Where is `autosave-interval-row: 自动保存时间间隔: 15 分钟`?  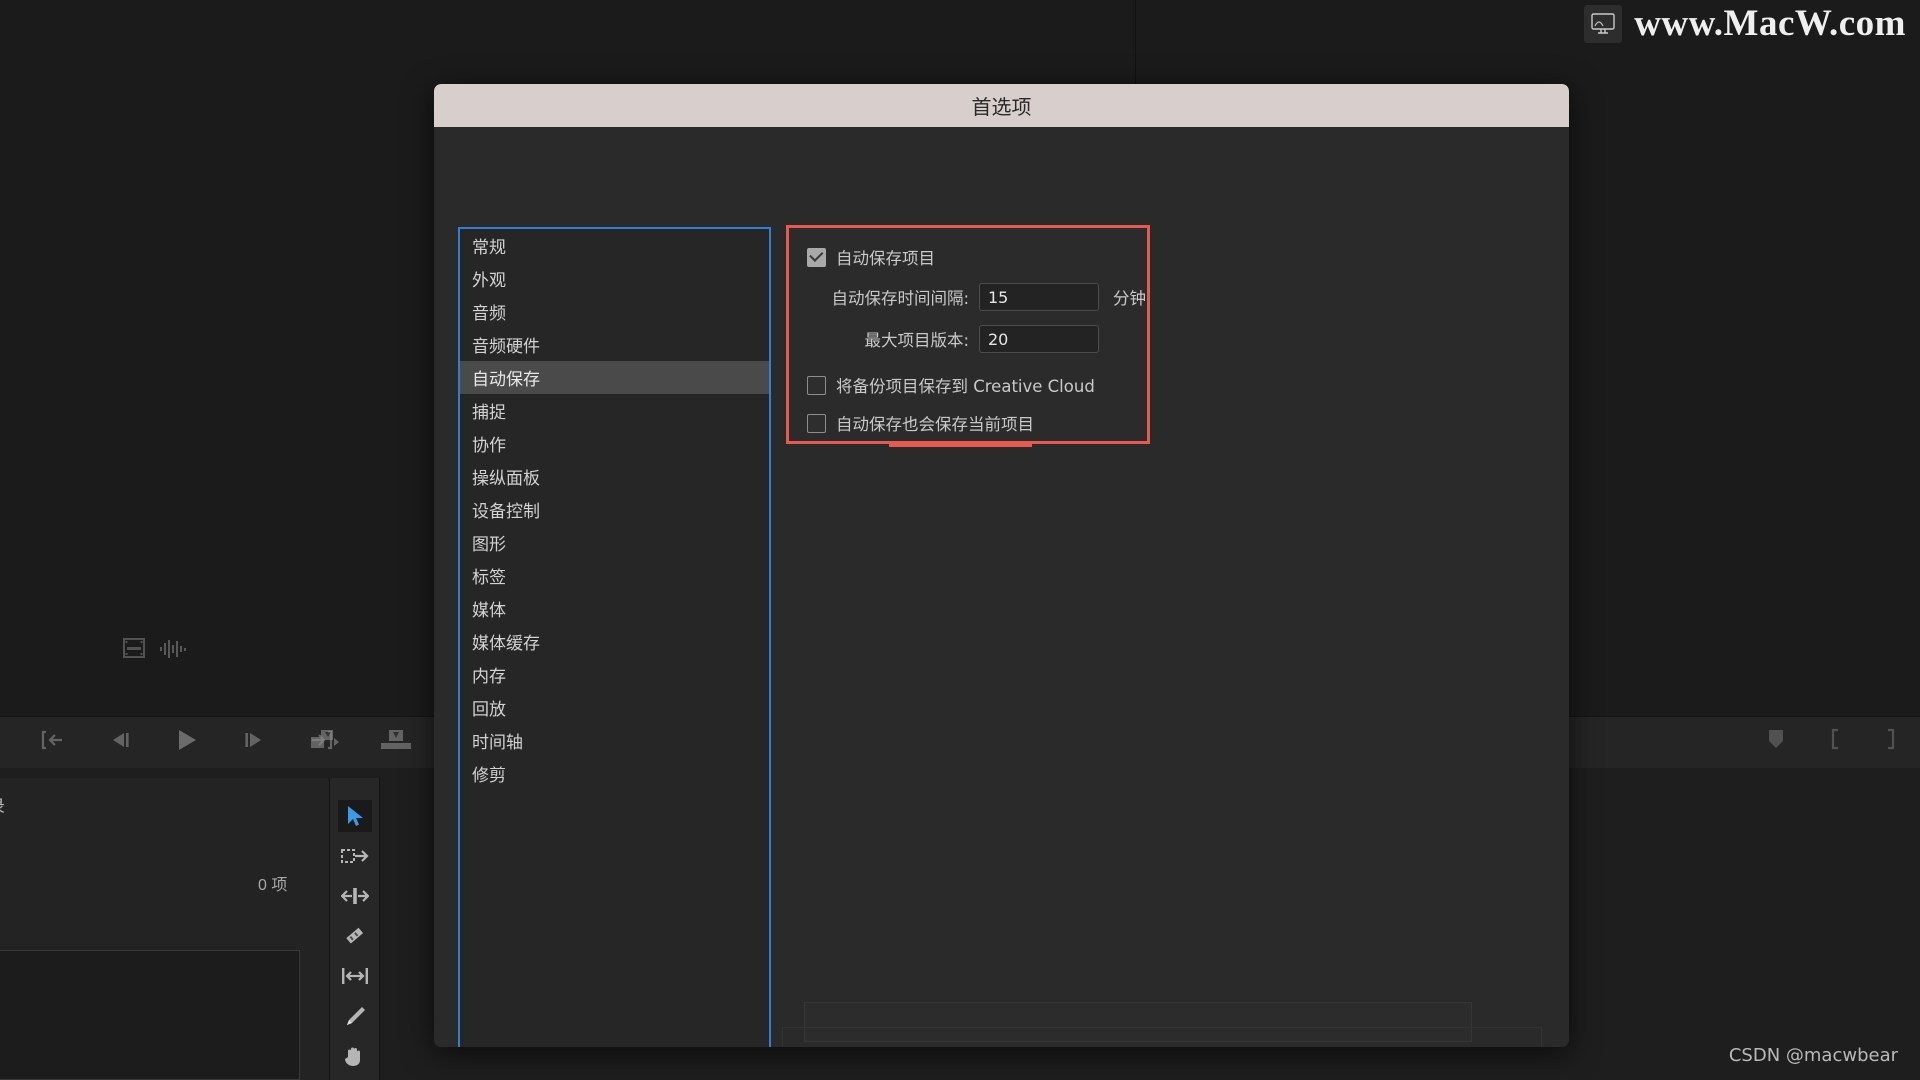 autosave-interval-row: 自动保存时间间隔: 15 分钟 is located at coordinates (968, 297).